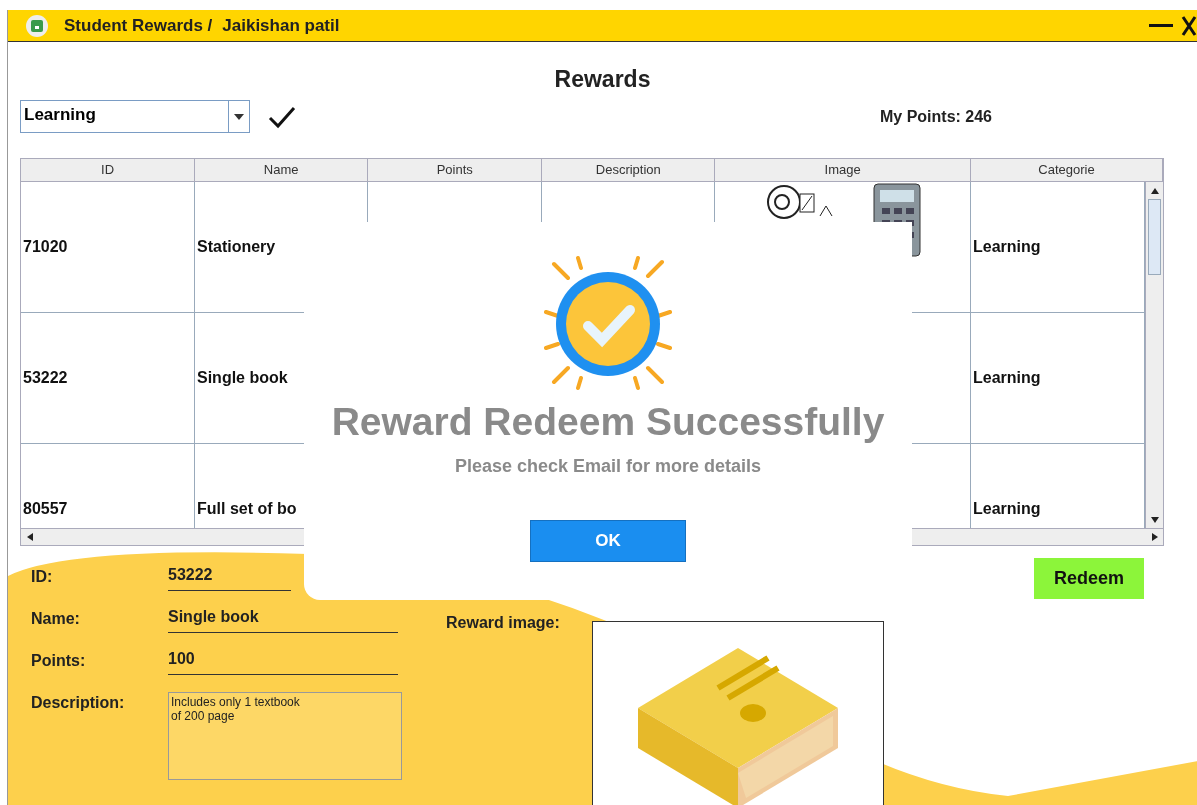 This screenshot has height=805, width=1197. I want to click on scroll-up-icon, so click(1154, 190).